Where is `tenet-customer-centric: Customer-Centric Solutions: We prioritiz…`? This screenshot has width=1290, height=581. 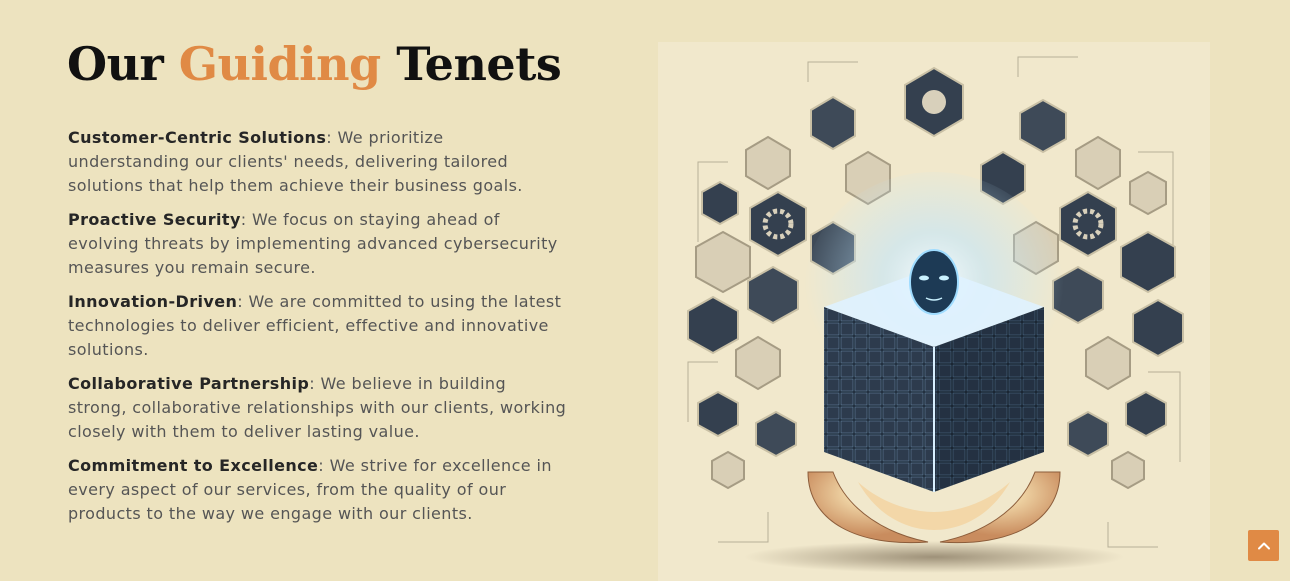 tenet-customer-centric: Customer-Centric Solutions: We prioritiz… is located at coordinates (318, 162).